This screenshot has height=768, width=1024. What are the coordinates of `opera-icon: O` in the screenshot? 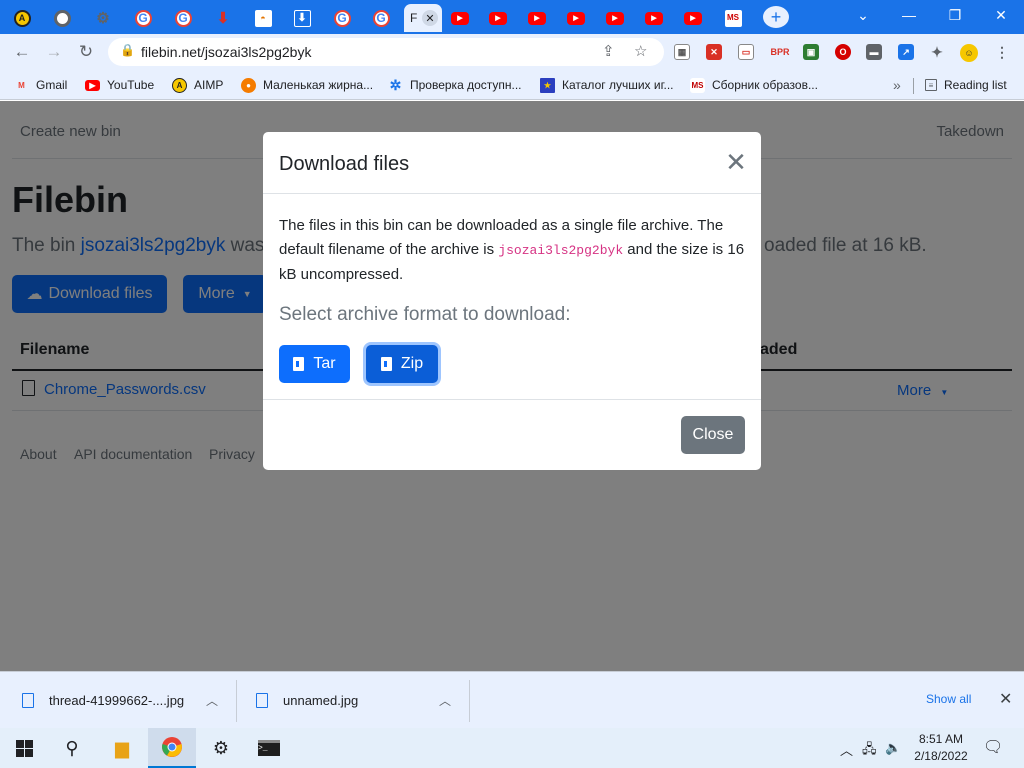 It's located at (843, 52).